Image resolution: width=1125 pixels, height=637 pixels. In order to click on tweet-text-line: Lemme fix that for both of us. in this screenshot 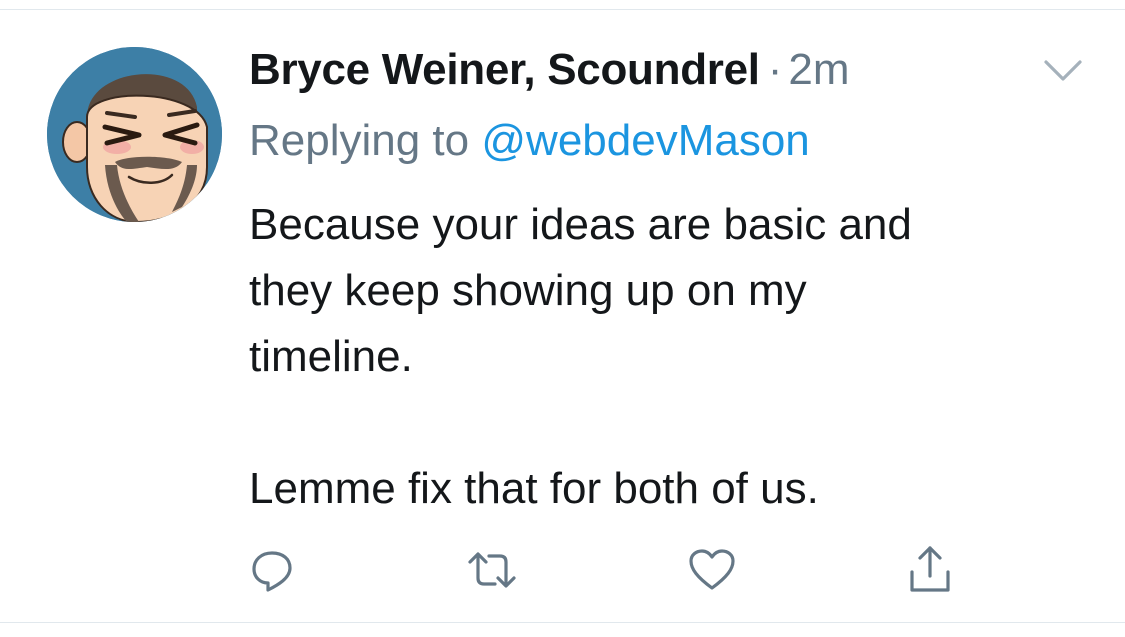, I will do `click(534, 488)`.